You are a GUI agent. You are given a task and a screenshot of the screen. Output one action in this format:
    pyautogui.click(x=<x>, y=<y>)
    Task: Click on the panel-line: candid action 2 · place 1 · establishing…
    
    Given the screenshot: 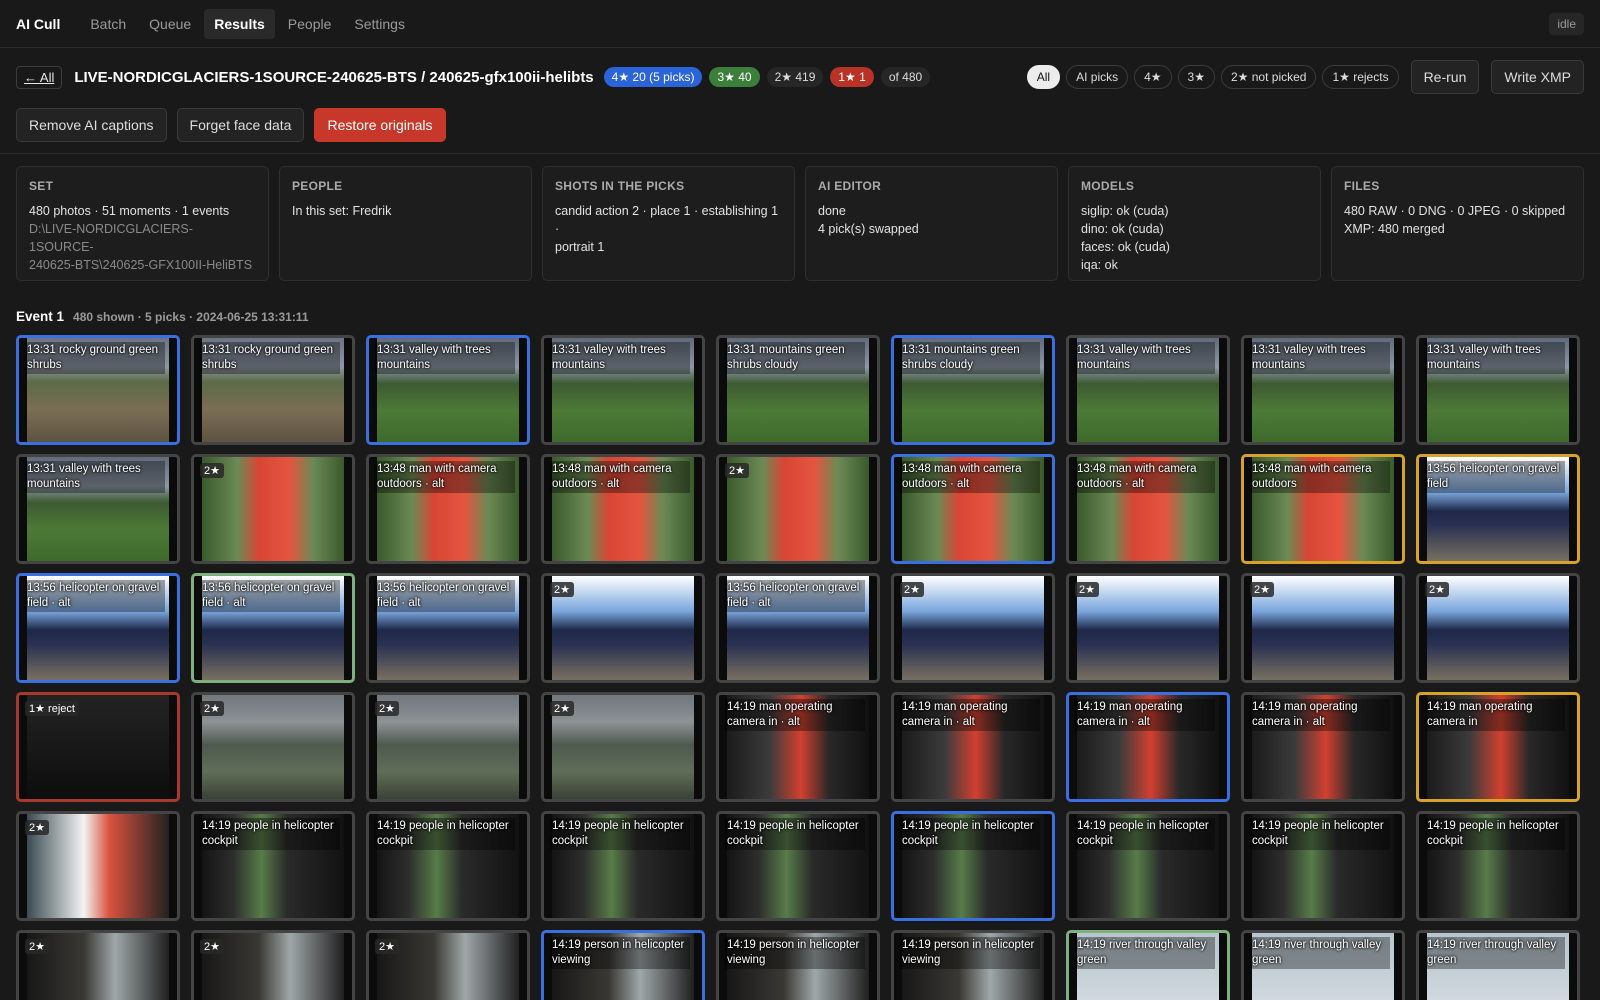 What is the action you would take?
    pyautogui.click(x=667, y=220)
    